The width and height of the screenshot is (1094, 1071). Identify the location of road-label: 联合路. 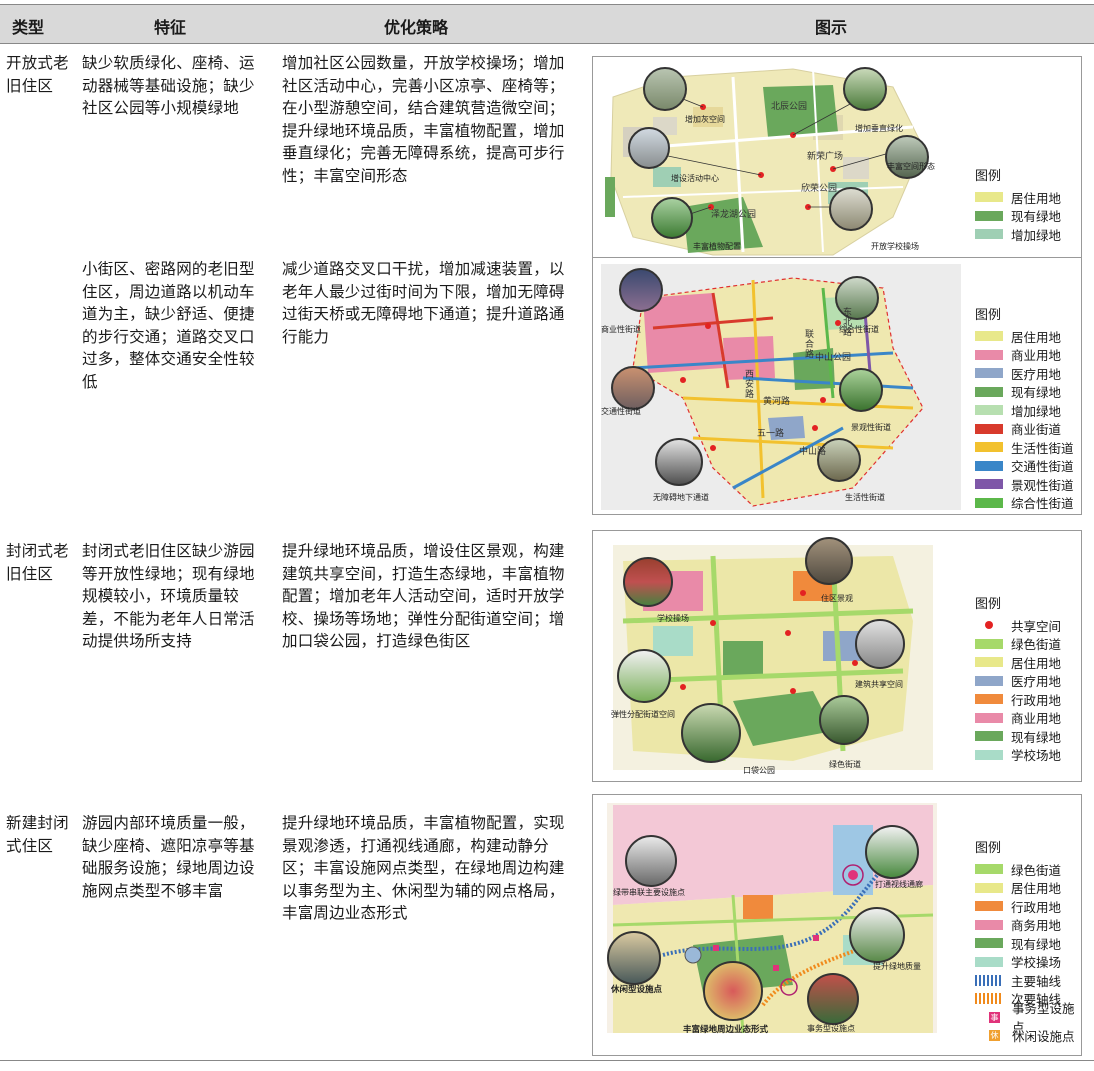
(810, 345).